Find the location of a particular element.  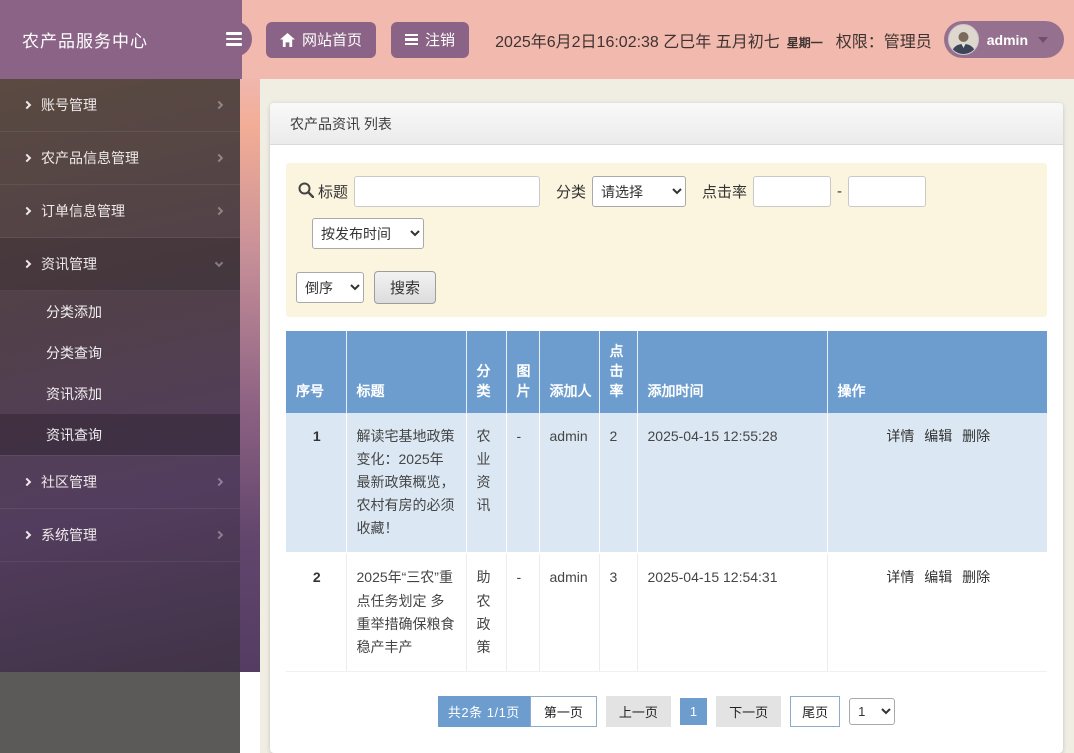

prev-page-button: 上一页 is located at coordinates (638, 711).